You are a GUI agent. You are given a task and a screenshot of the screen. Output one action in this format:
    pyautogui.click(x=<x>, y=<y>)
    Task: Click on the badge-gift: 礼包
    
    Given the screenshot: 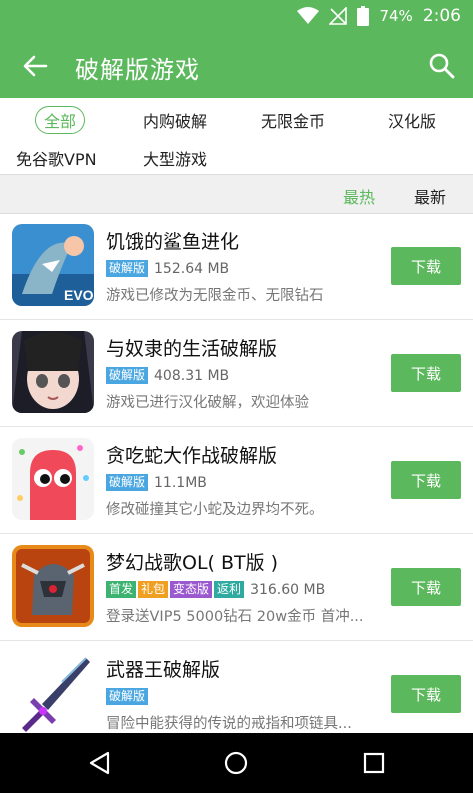 What is the action you would take?
    pyautogui.click(x=153, y=589)
    